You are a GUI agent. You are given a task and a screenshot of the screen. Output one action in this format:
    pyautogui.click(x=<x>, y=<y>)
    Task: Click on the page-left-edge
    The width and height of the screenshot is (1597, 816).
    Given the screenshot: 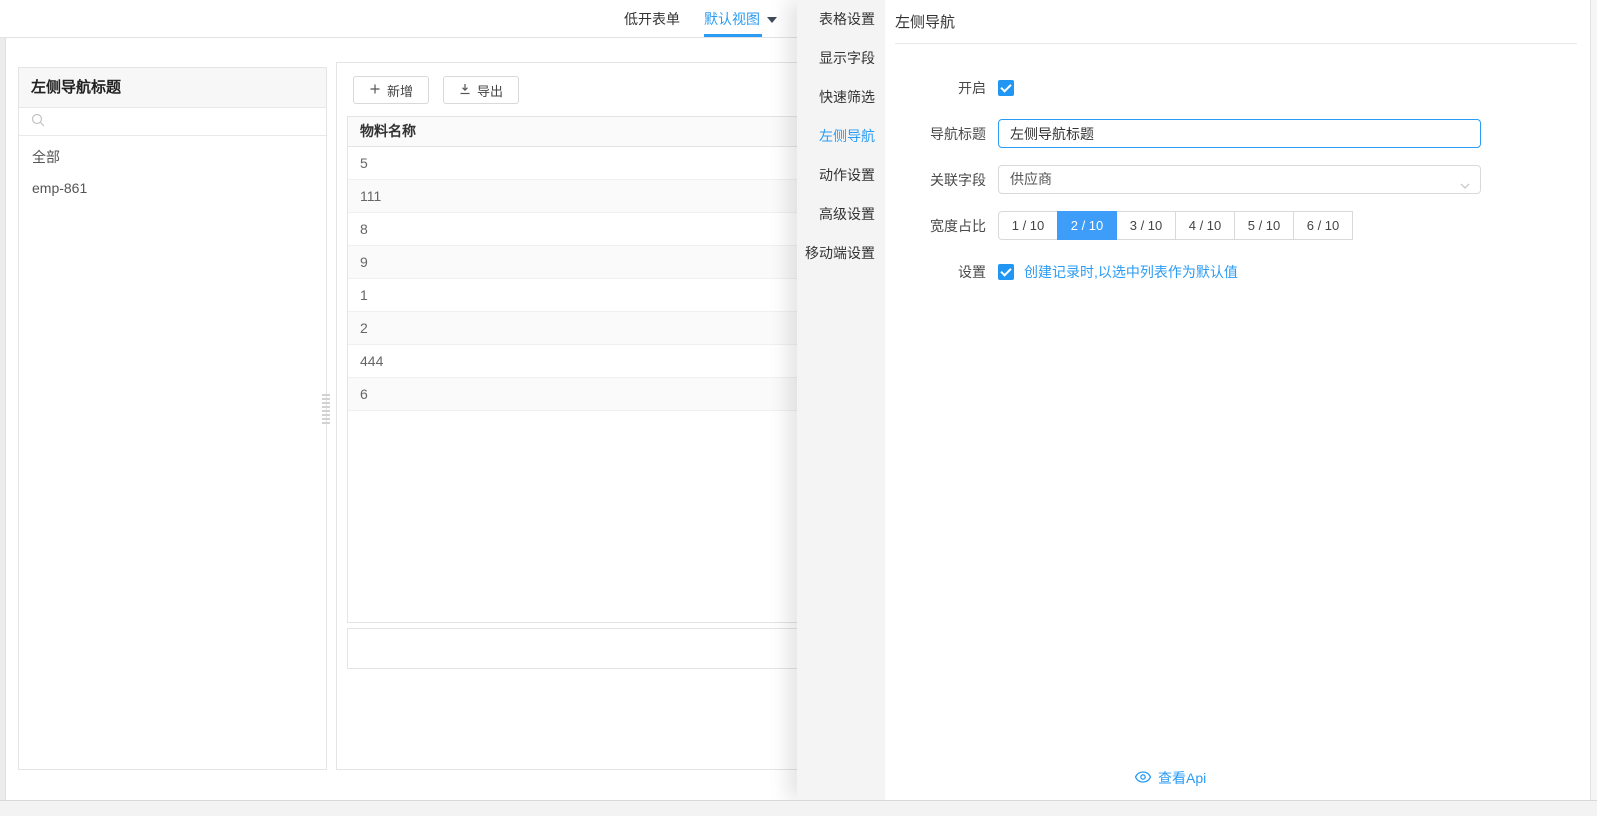 What is the action you would take?
    pyautogui.click(x=3, y=419)
    